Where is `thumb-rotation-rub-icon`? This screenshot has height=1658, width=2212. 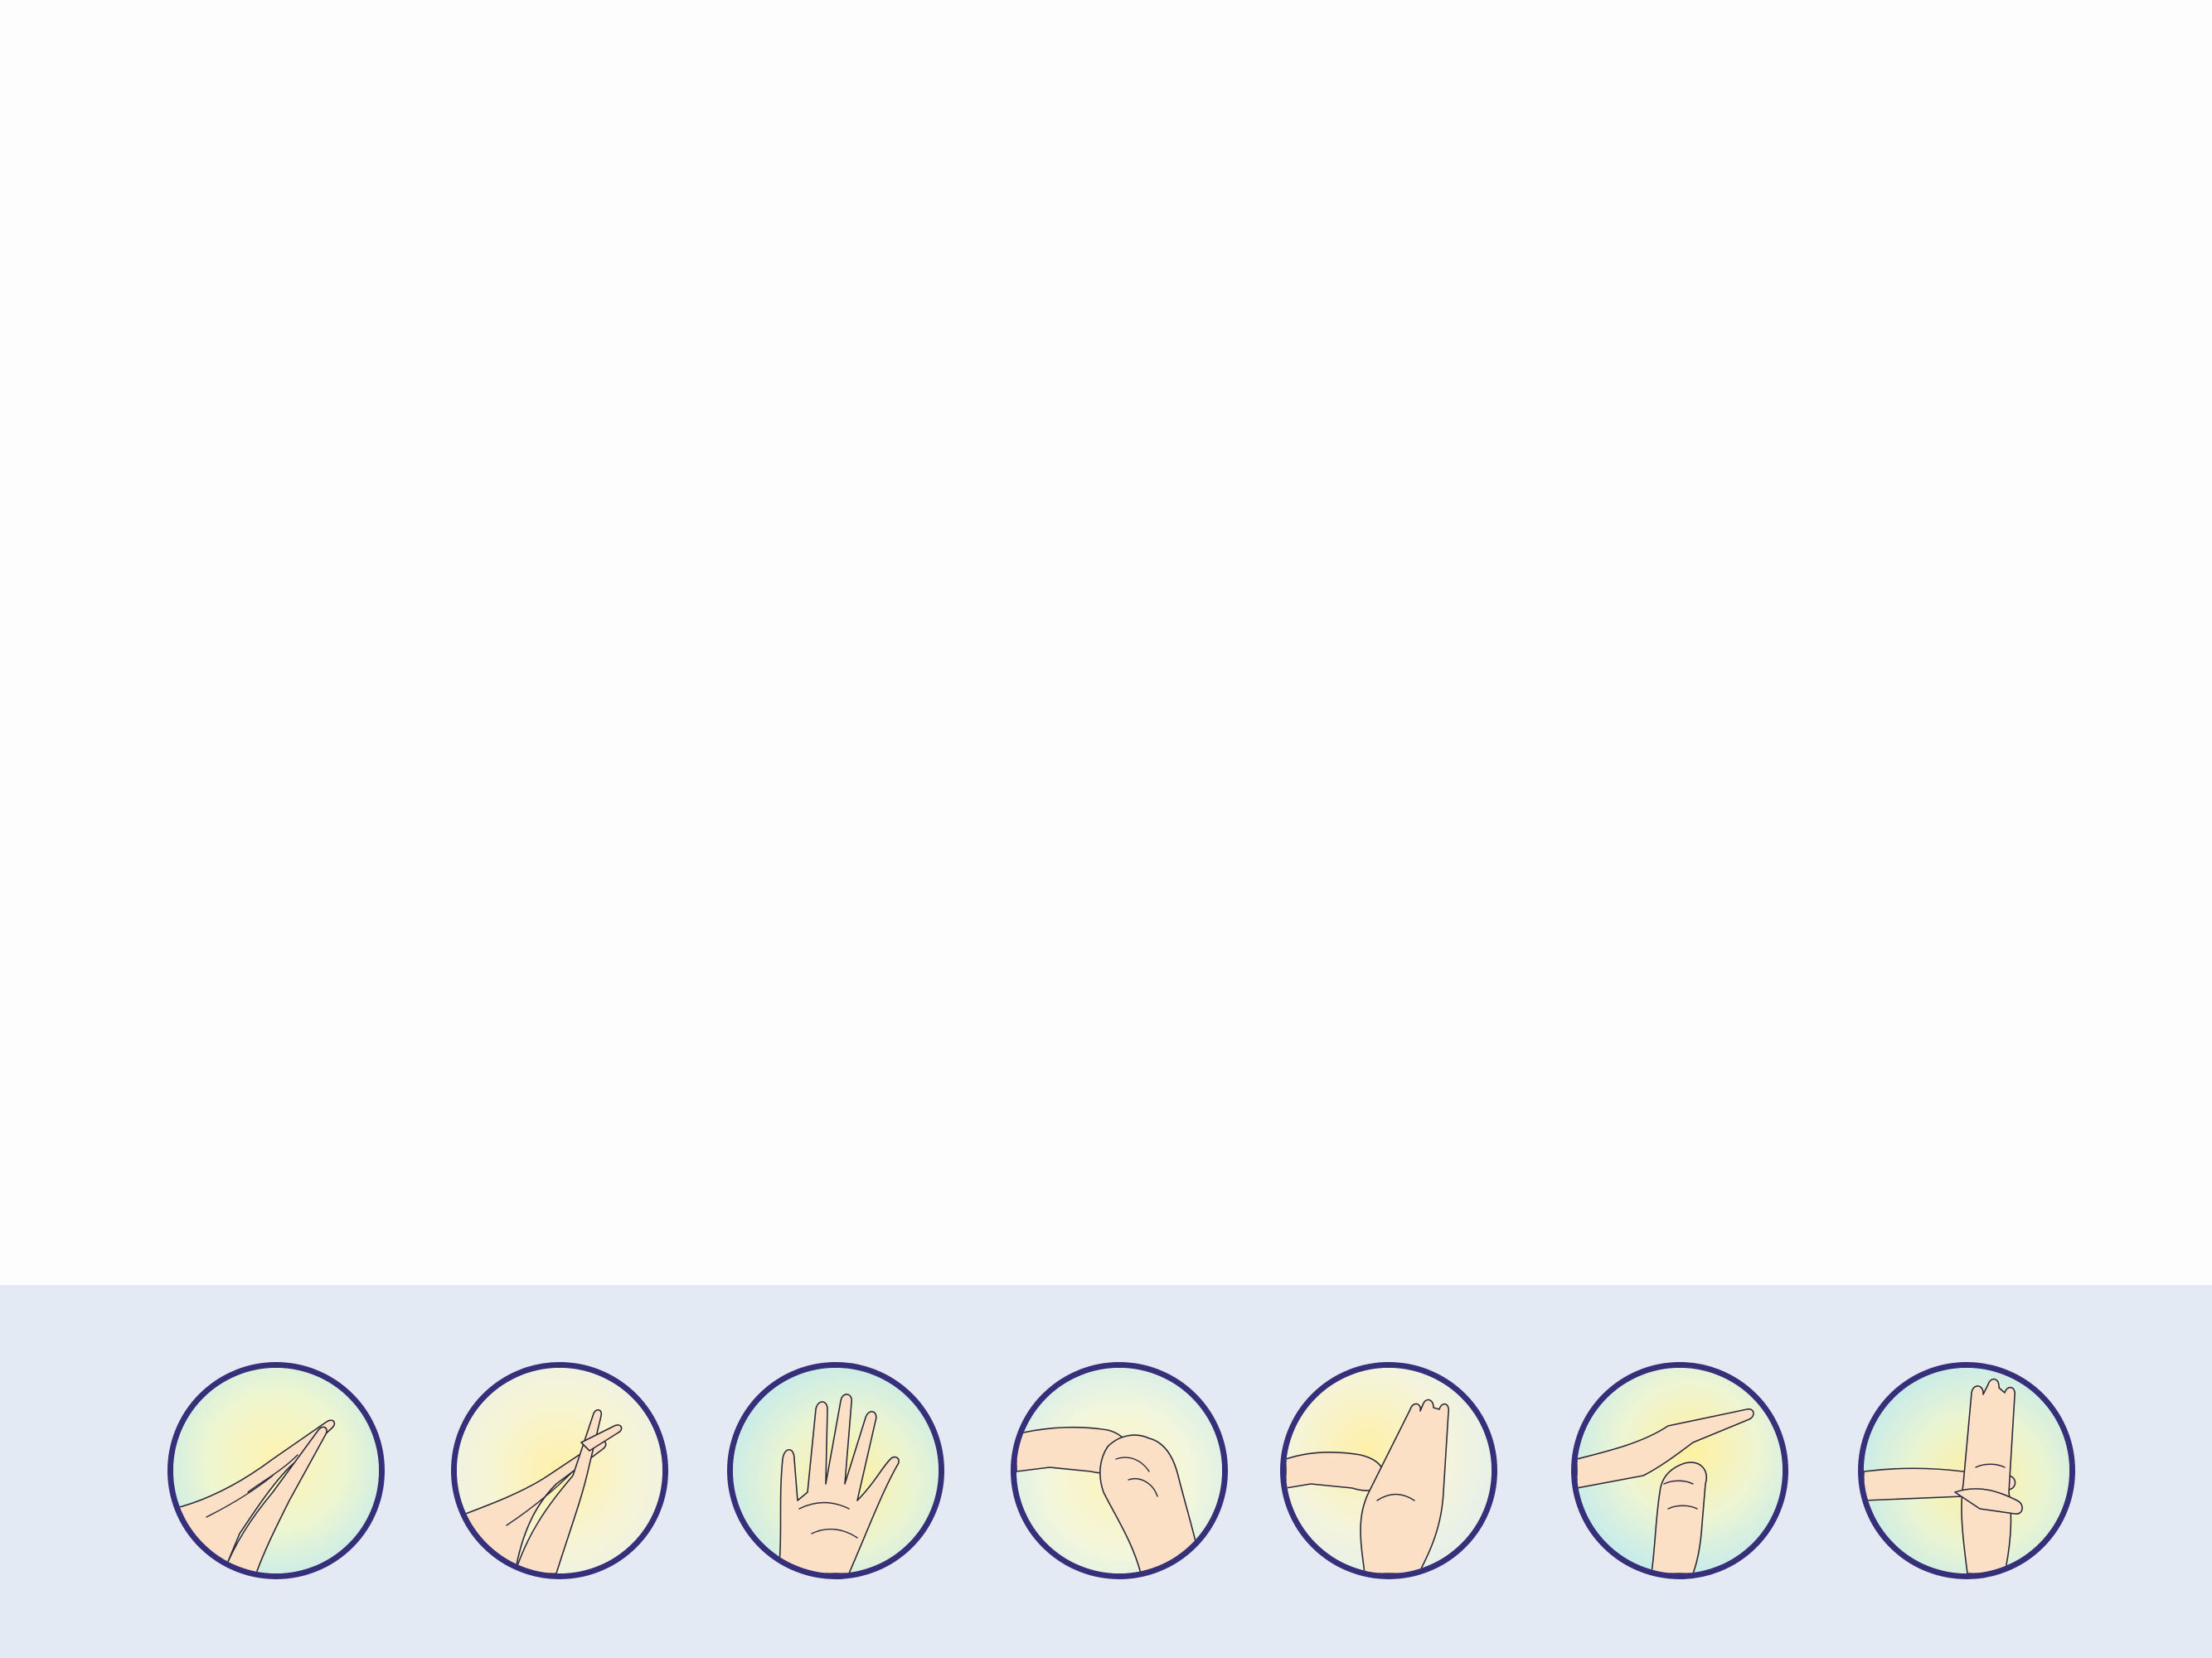 thumb-rotation-rub-icon is located at coordinates (1388, 1470).